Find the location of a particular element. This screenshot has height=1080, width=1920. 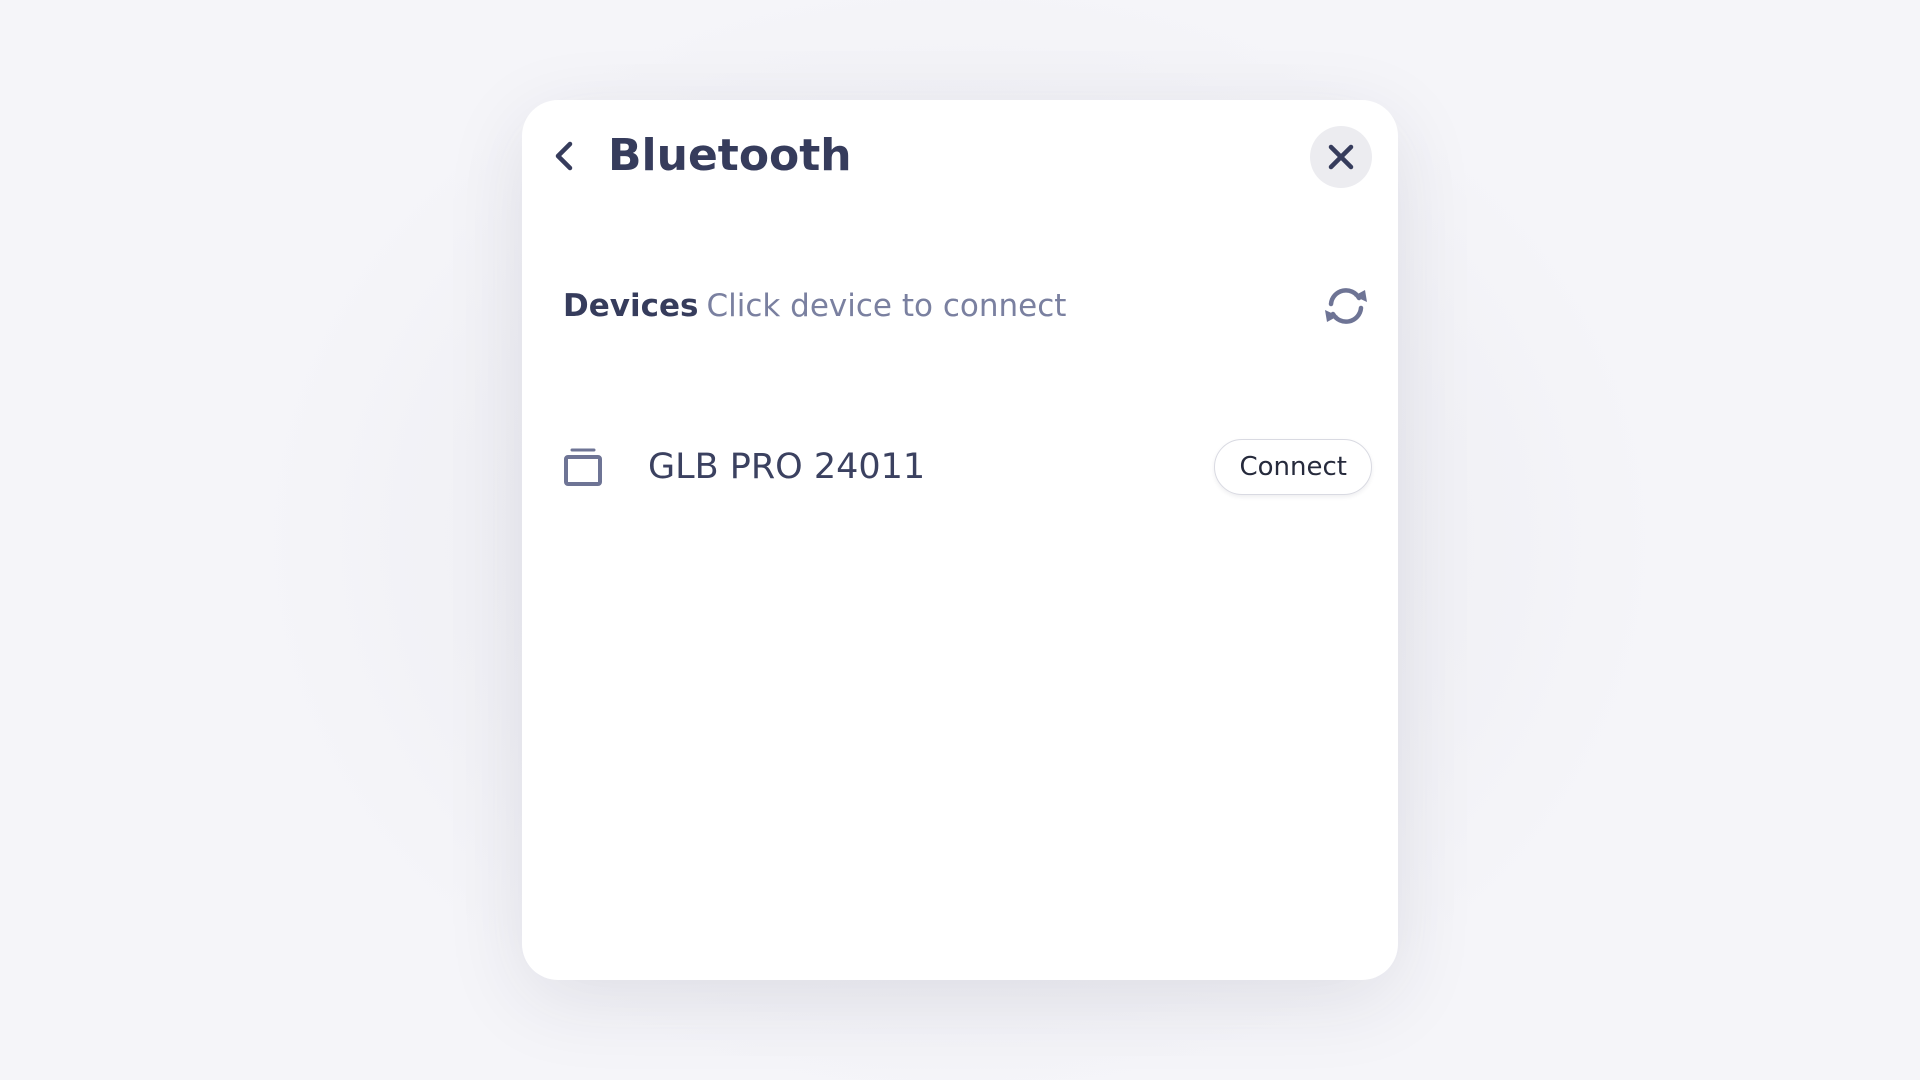

page-title: Bluetooth is located at coordinates (730, 155).